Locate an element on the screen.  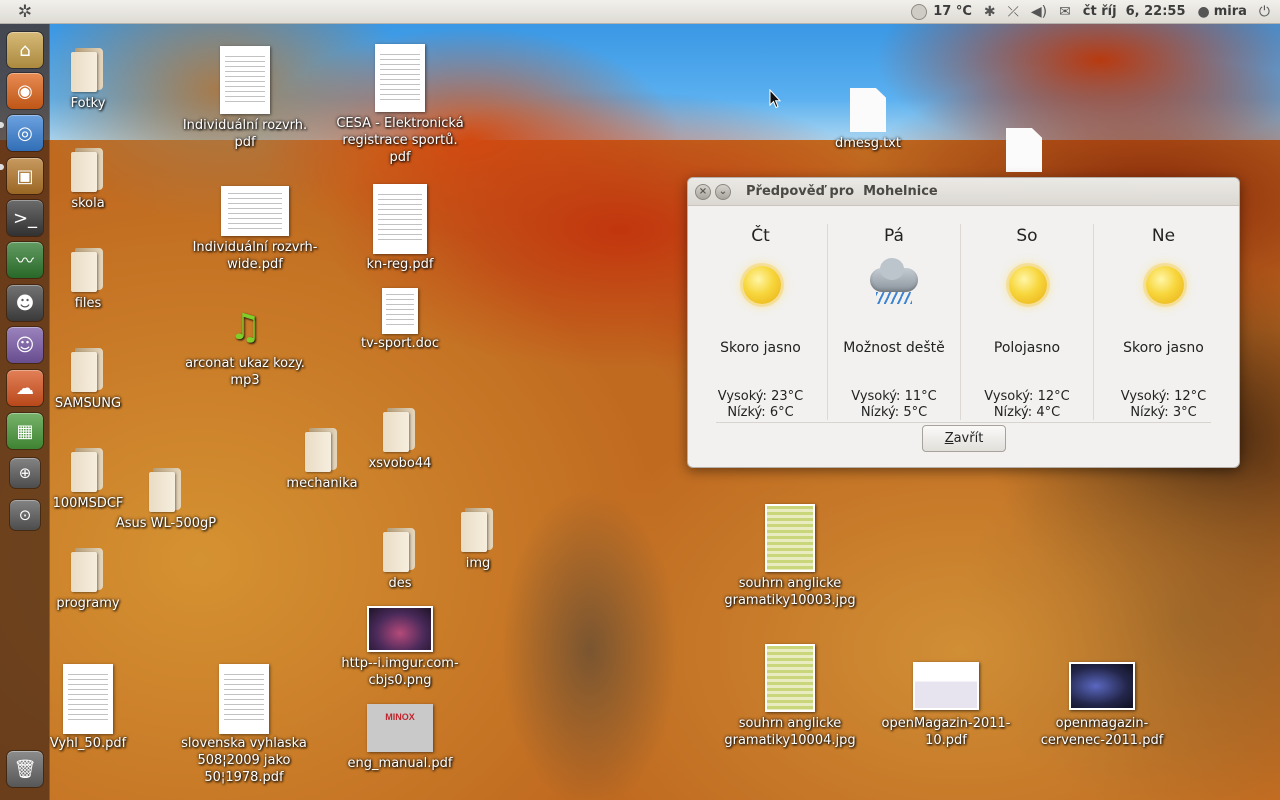
chromium-icon: ◎ is located at coordinates (25, 133).